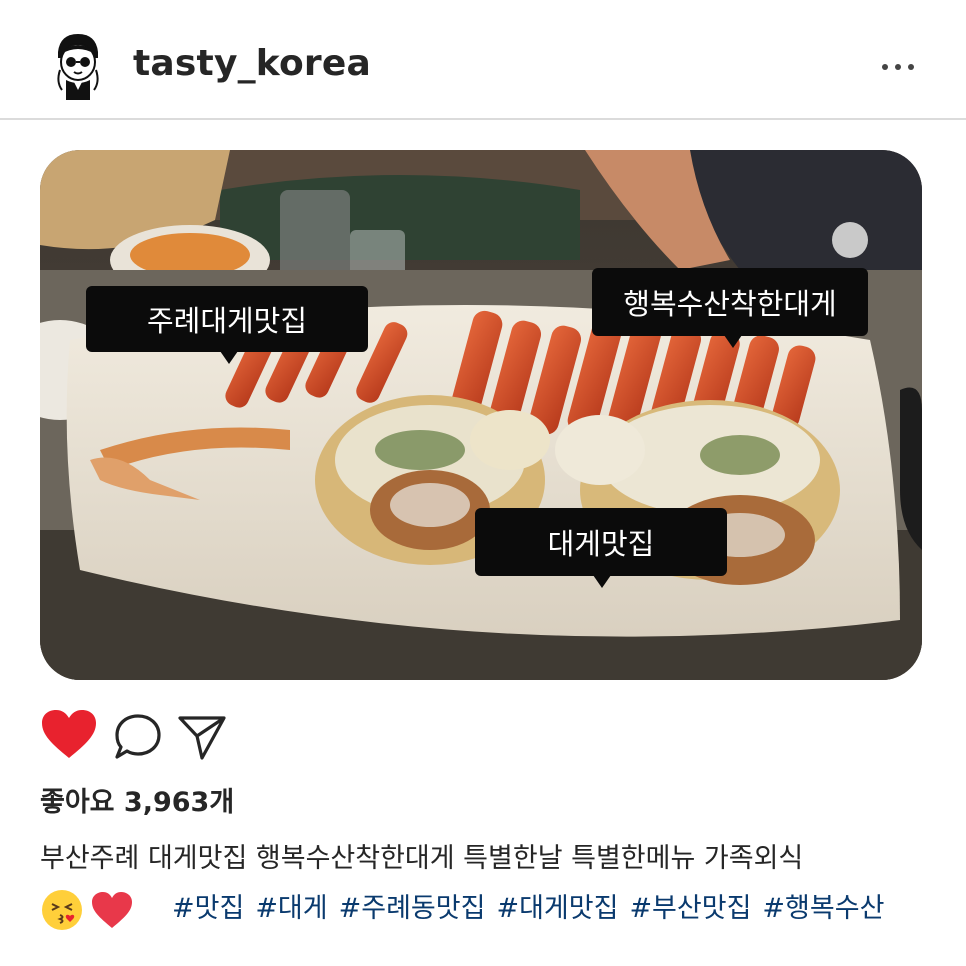  I want to click on hashtag-link: #대게, so click(291, 905).